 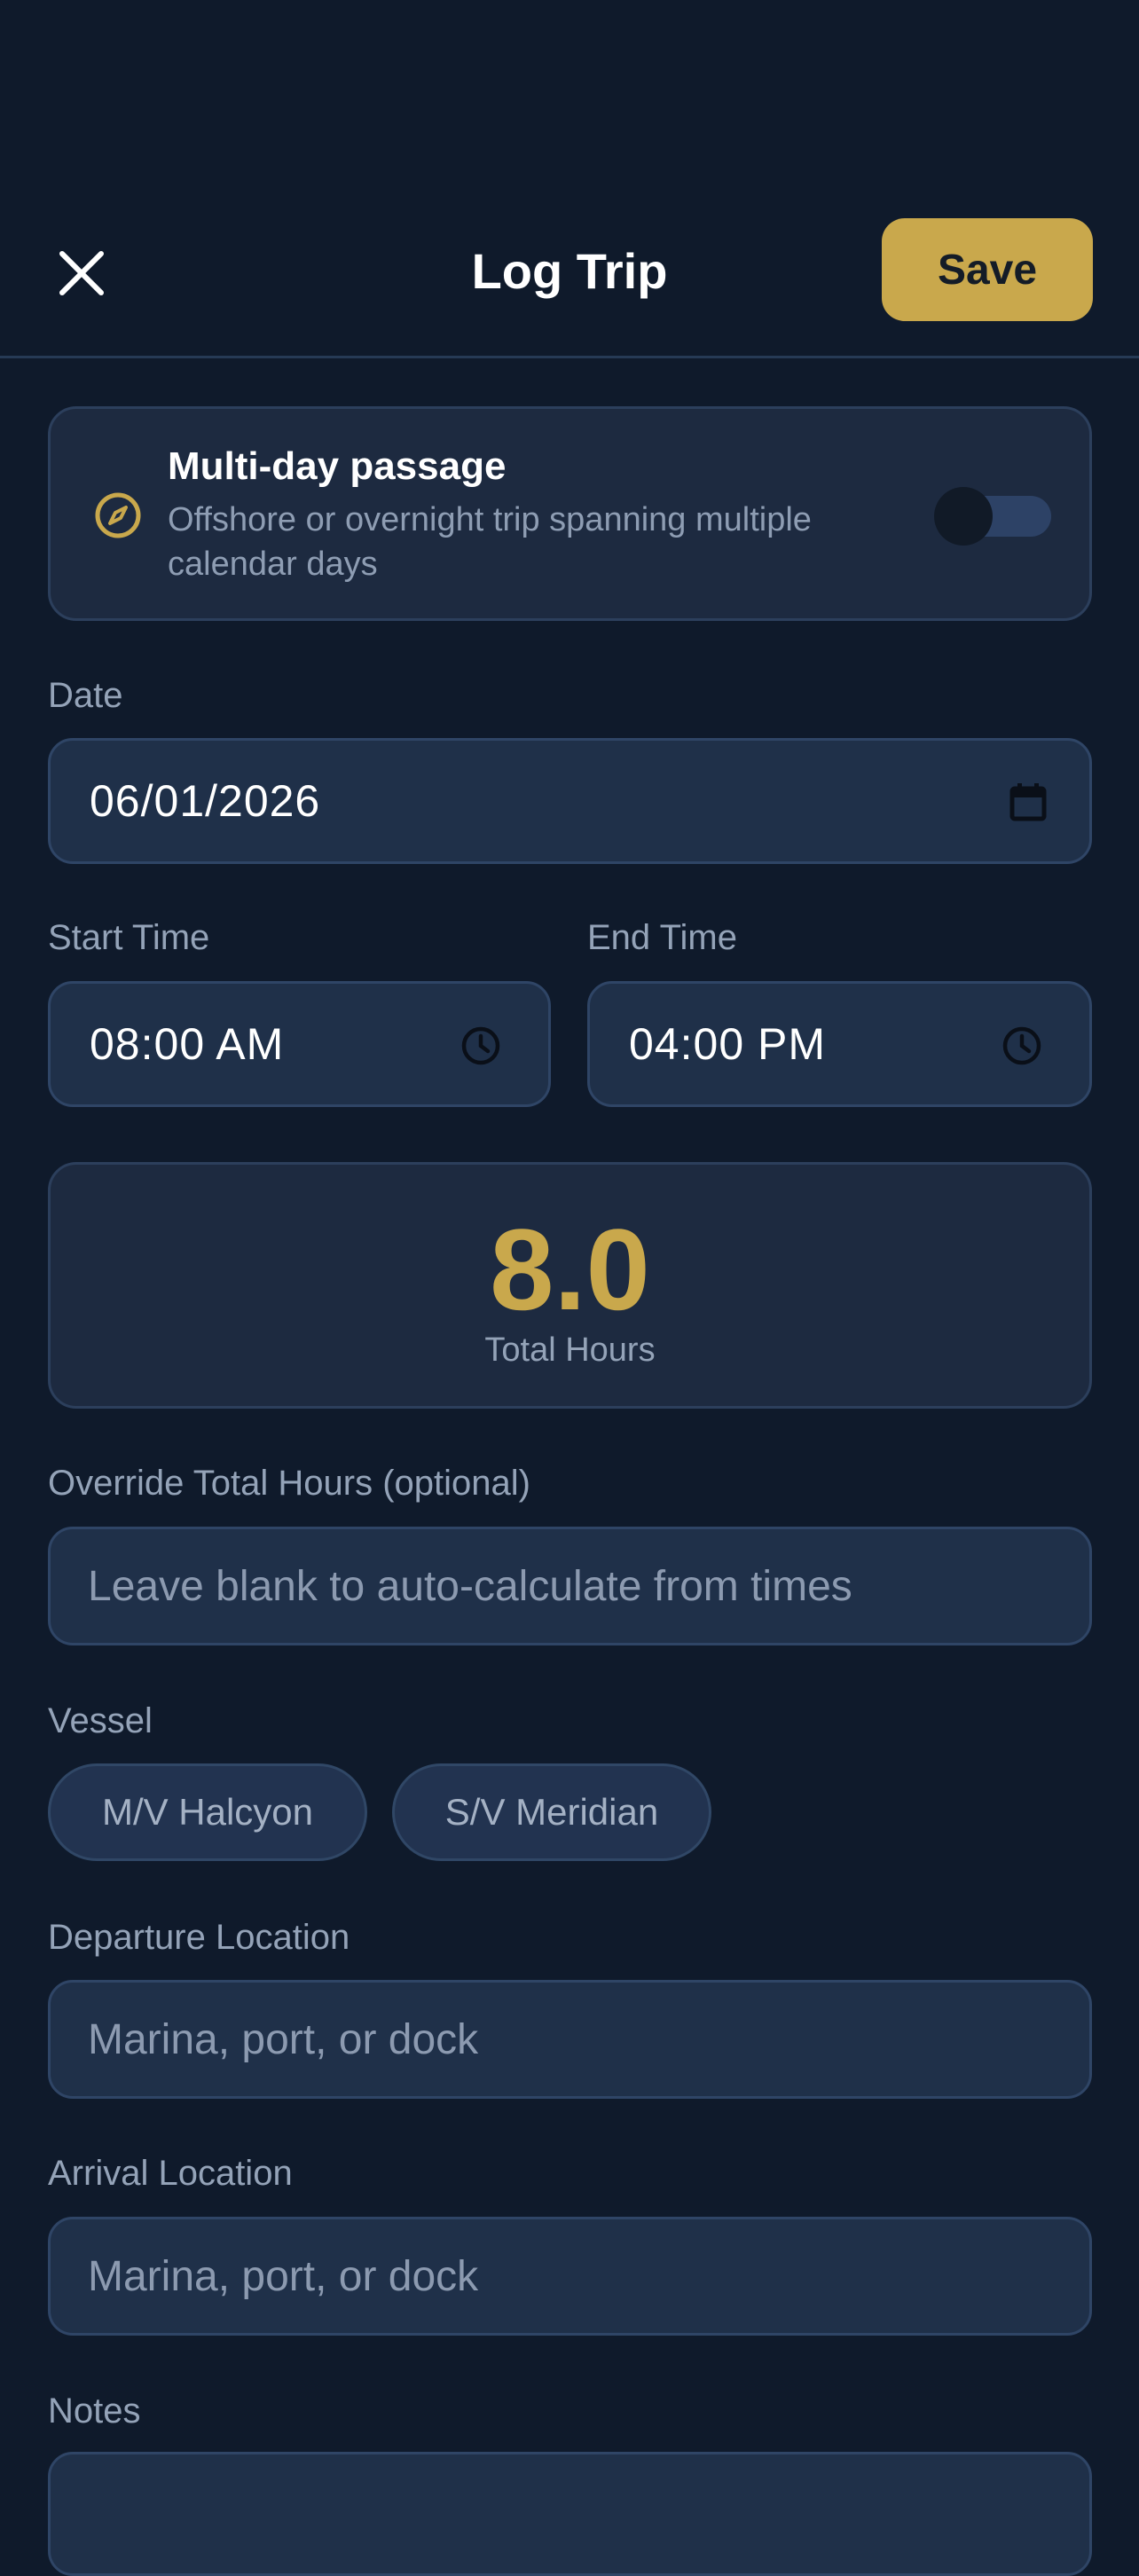 I want to click on override-hours-input, so click(x=570, y=1586).